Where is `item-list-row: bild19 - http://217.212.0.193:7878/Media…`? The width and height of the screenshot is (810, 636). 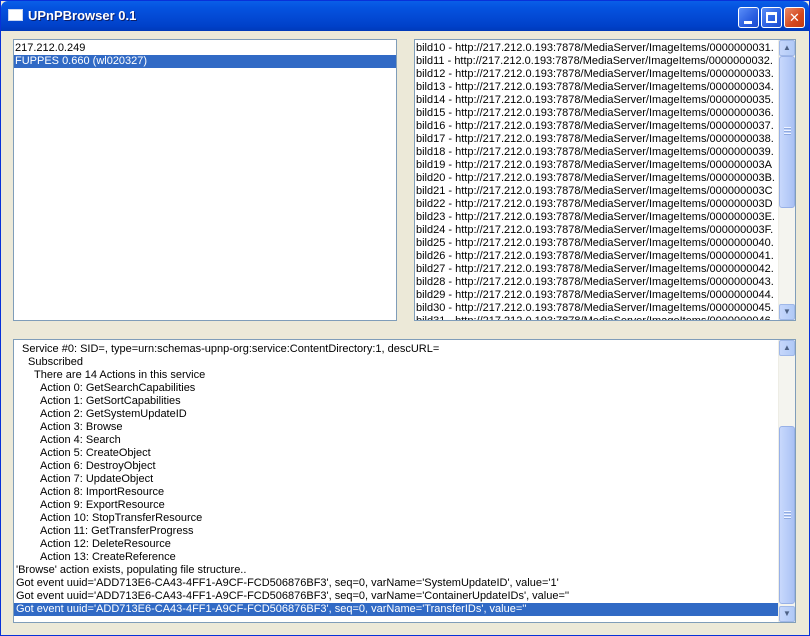
item-list-row: bild19 - http://217.212.0.193:7878/Media… is located at coordinates (597, 165).